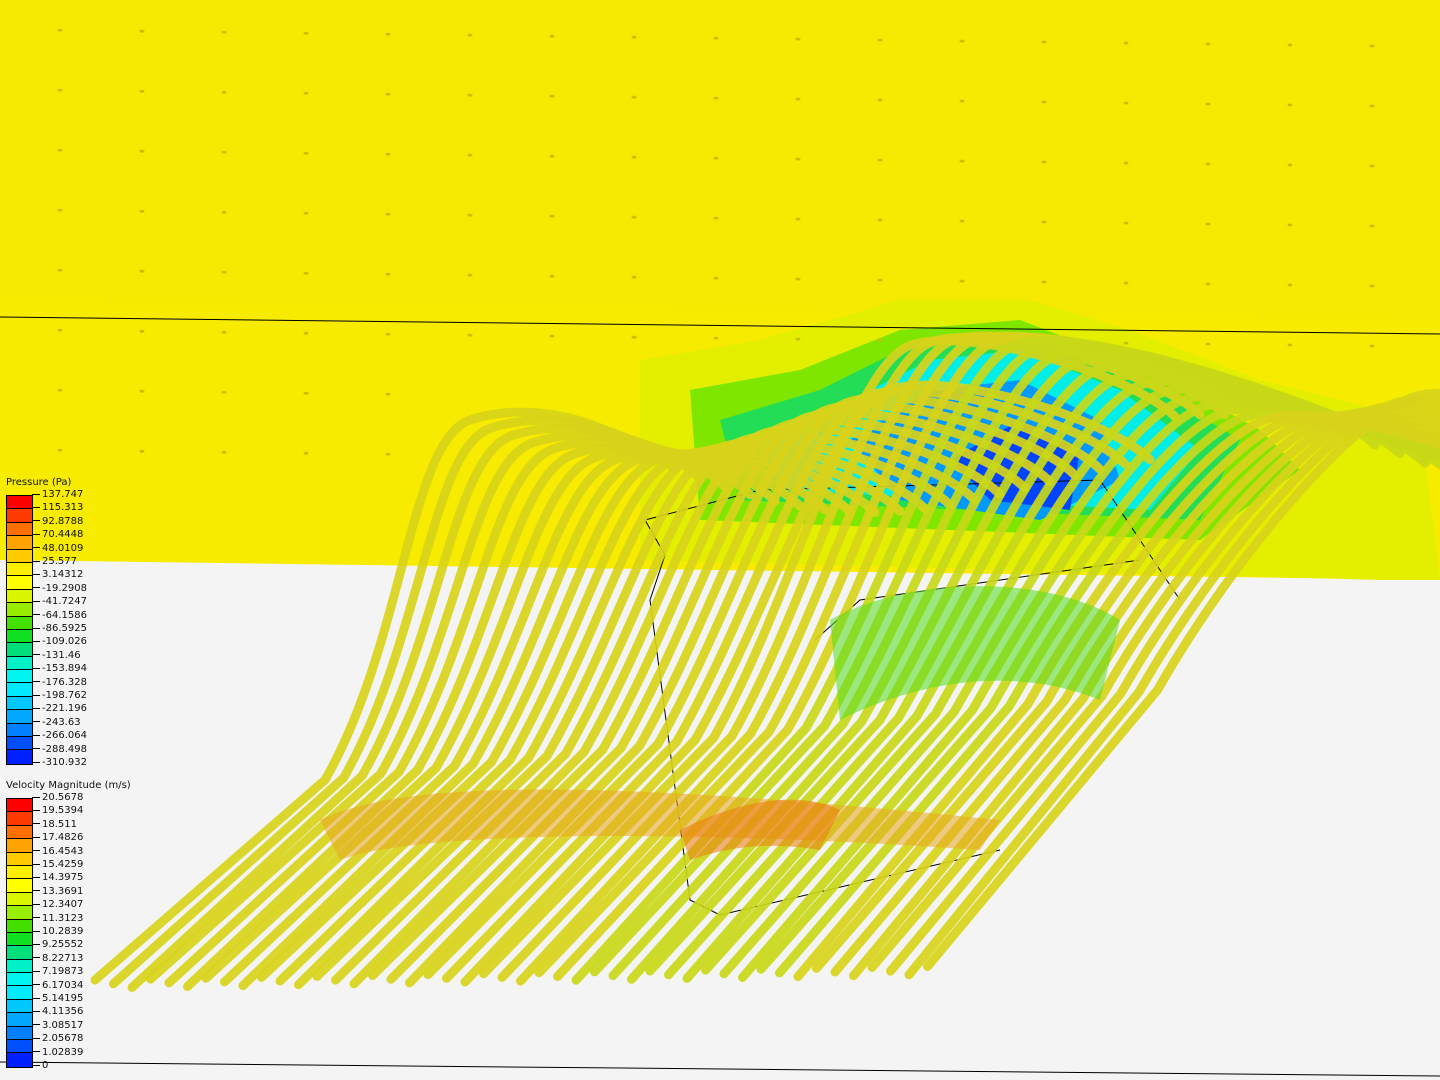 The width and height of the screenshot is (1440, 1080). What do you see at coordinates (57, 932) in the screenshot?
I see `legend-tick-label: 10.2839` at bounding box center [57, 932].